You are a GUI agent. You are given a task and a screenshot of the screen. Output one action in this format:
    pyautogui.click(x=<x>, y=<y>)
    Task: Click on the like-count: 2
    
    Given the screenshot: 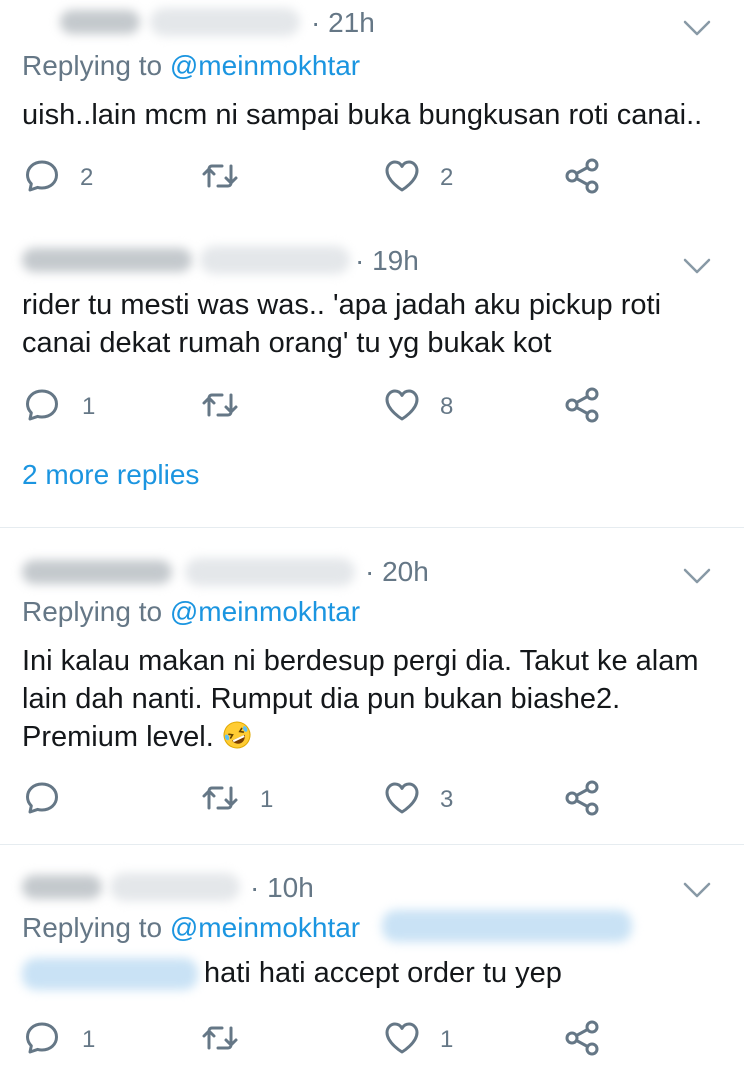 What is the action you would take?
    pyautogui.click(x=447, y=177)
    